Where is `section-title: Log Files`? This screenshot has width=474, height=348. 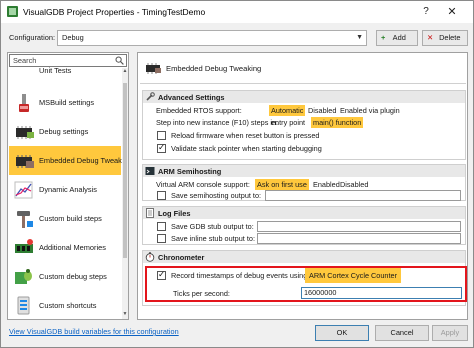
section-title: Log Files is located at coordinates (174, 213).